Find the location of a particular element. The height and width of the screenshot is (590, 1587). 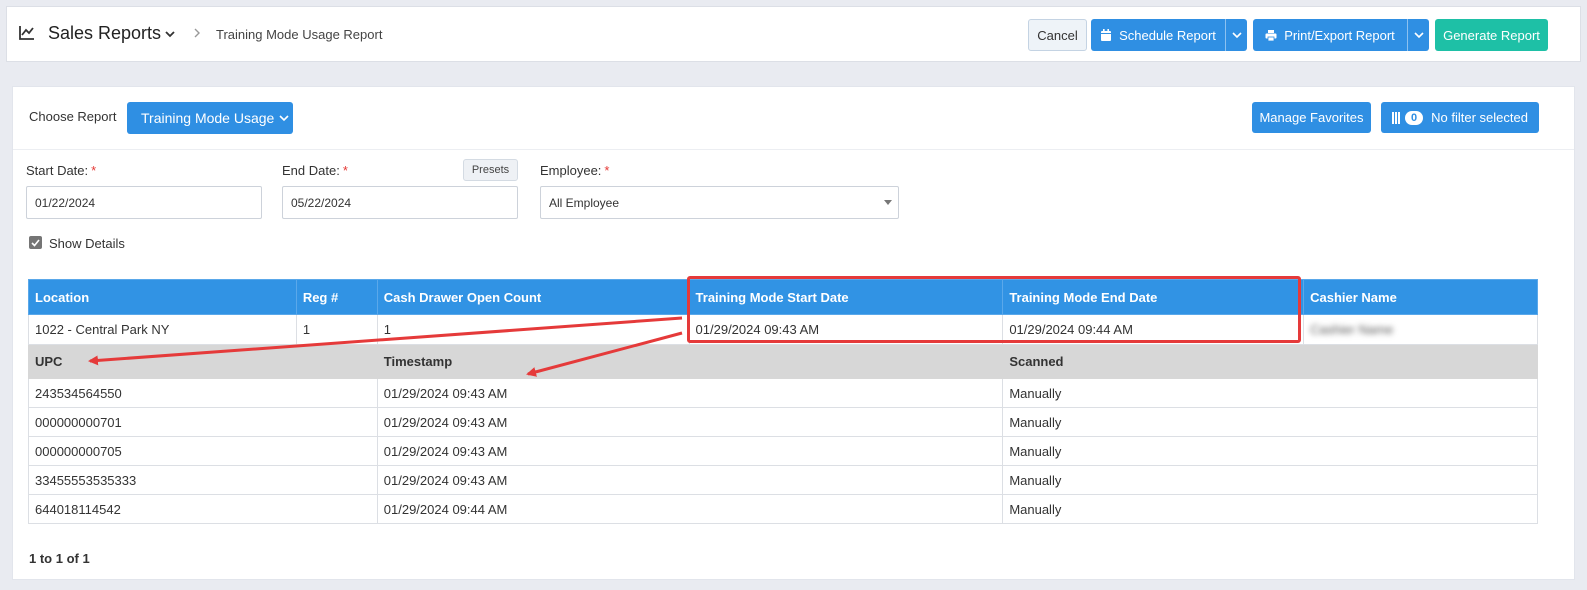

employee-select: All Employee is located at coordinates (719, 202).